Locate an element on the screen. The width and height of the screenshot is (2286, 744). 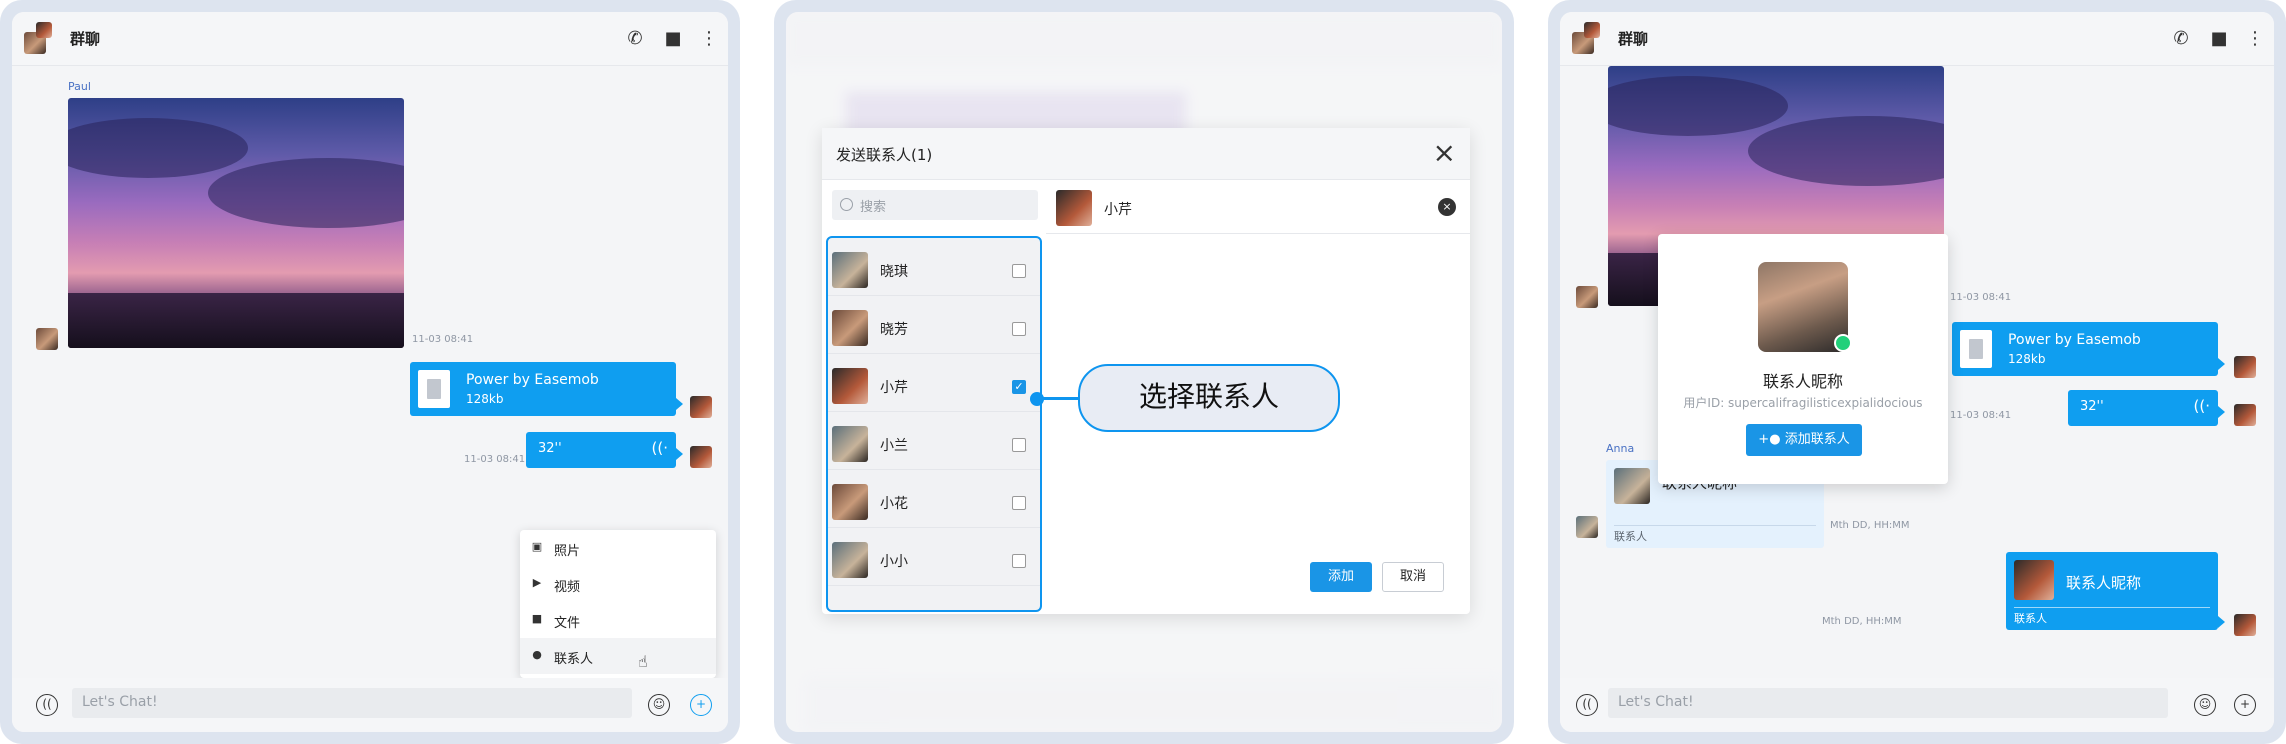
attachment-menu: ▣ 照片 ▶ 视频 ■ 文件 ● 联系人 is located at coordinates (618, 604).